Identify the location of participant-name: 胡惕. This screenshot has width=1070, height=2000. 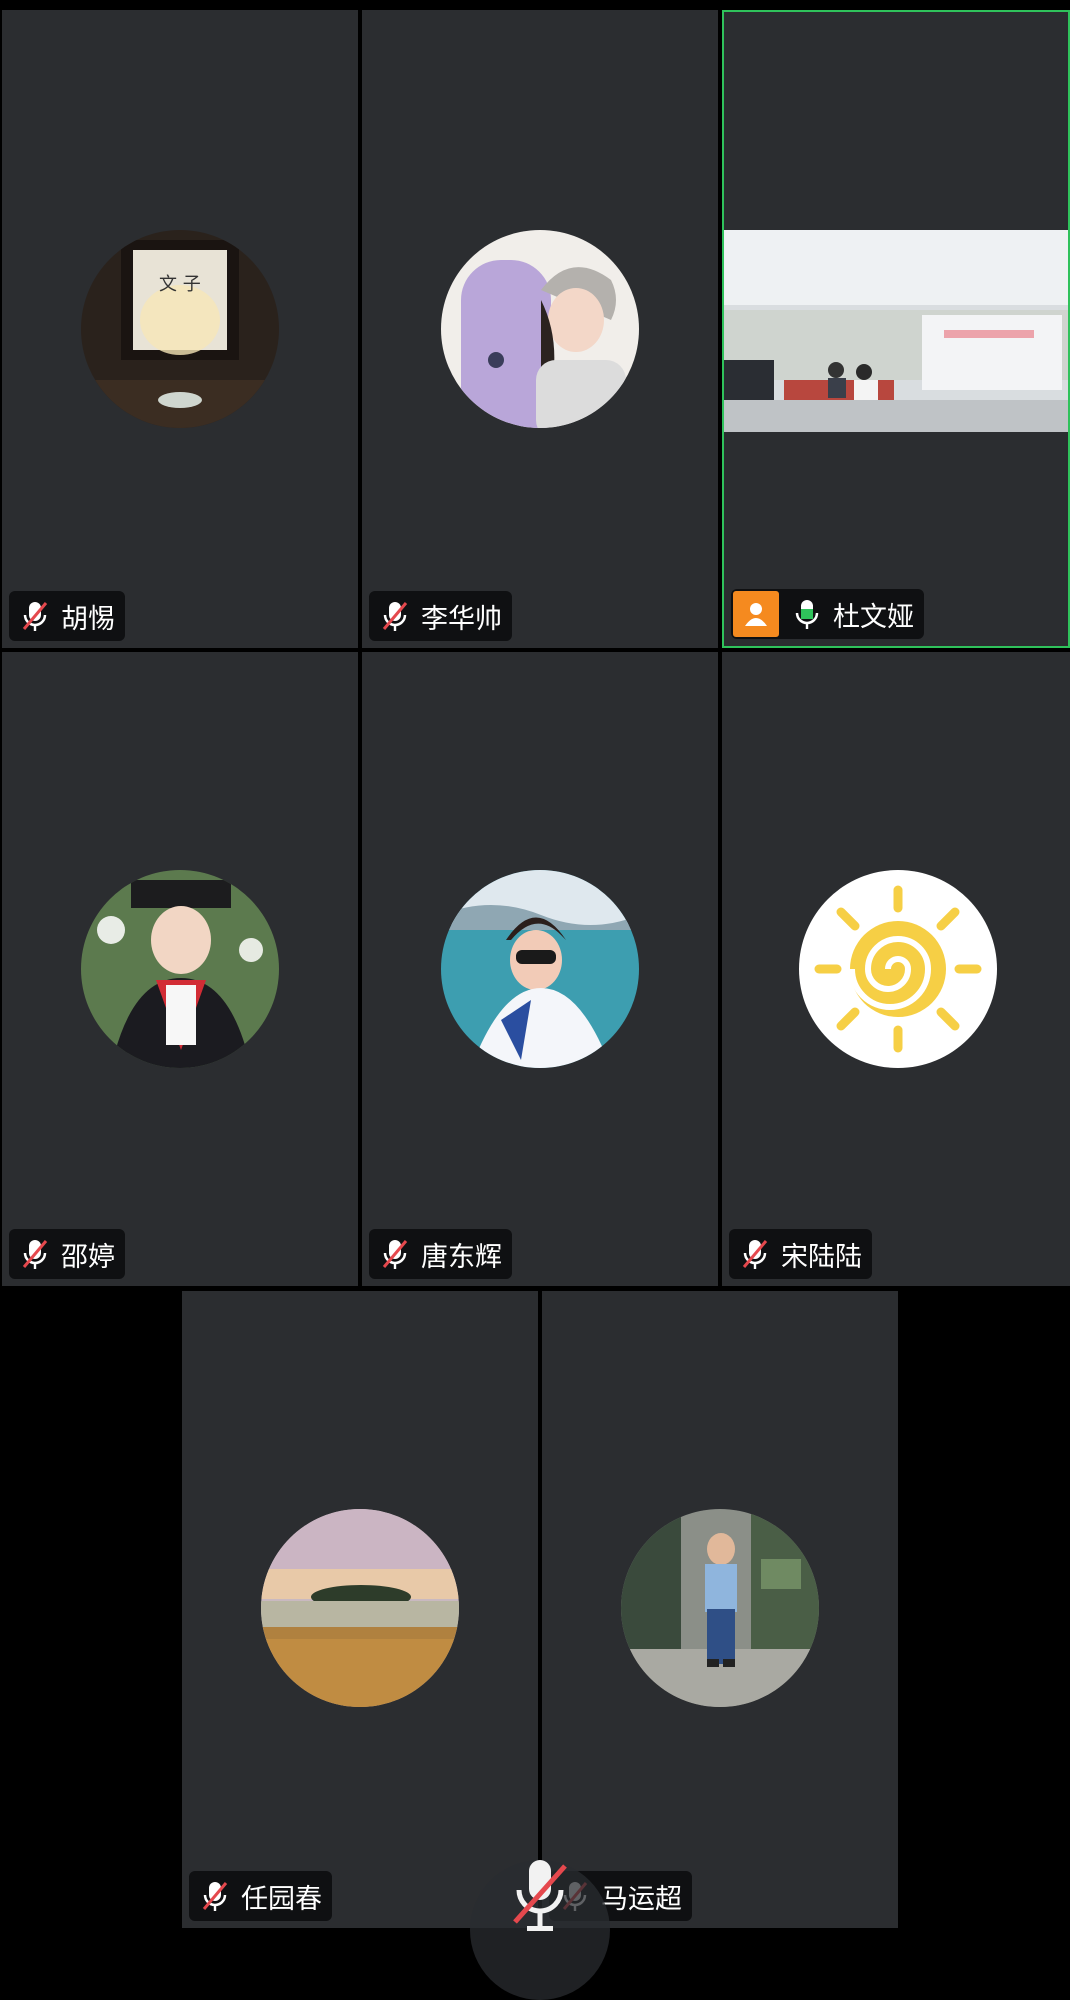
(88, 619).